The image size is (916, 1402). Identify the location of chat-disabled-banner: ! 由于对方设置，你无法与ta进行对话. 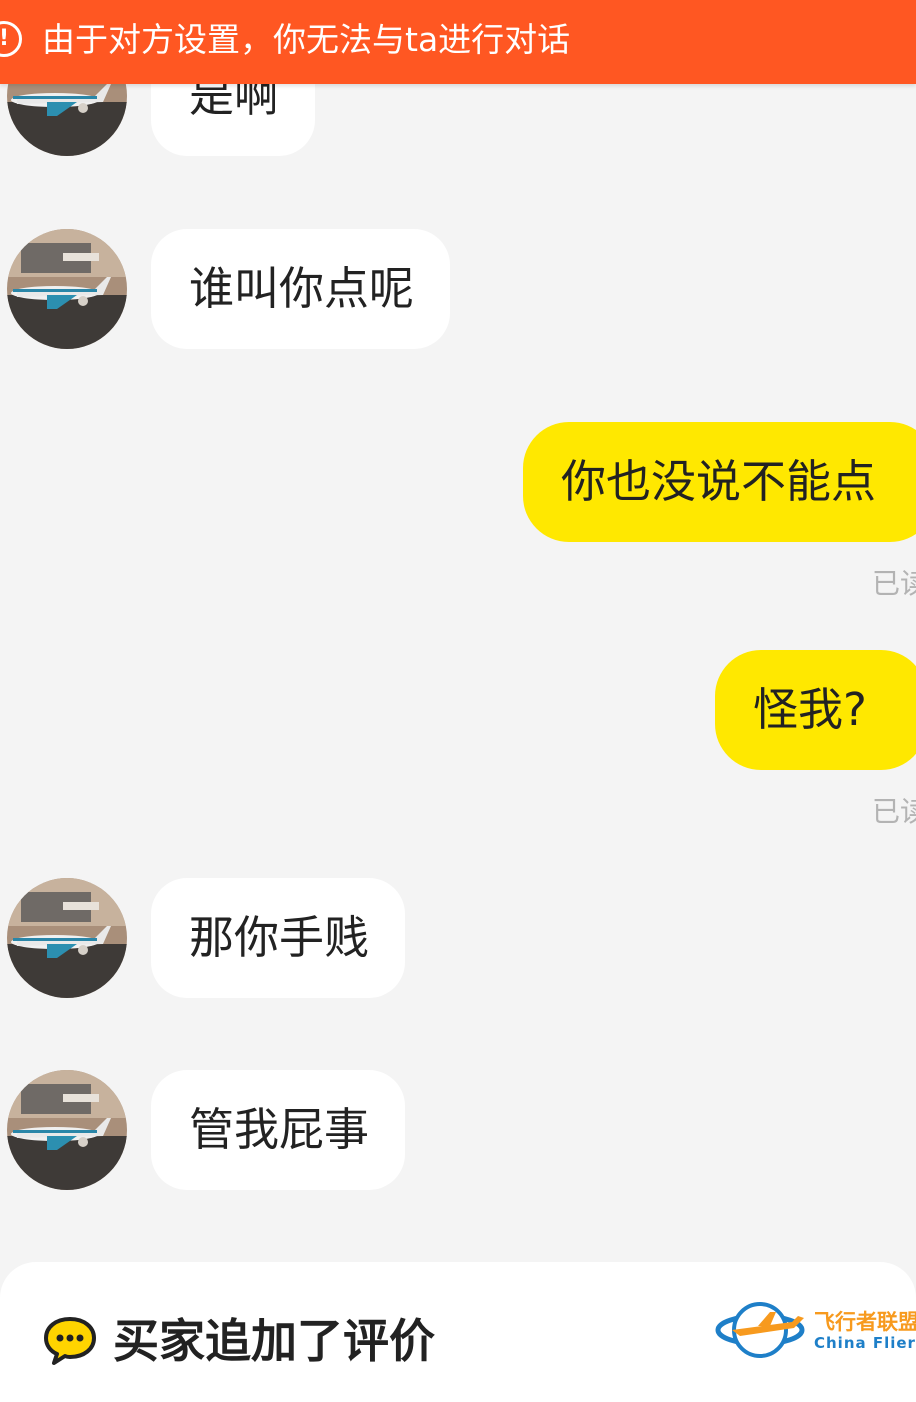
(458, 42).